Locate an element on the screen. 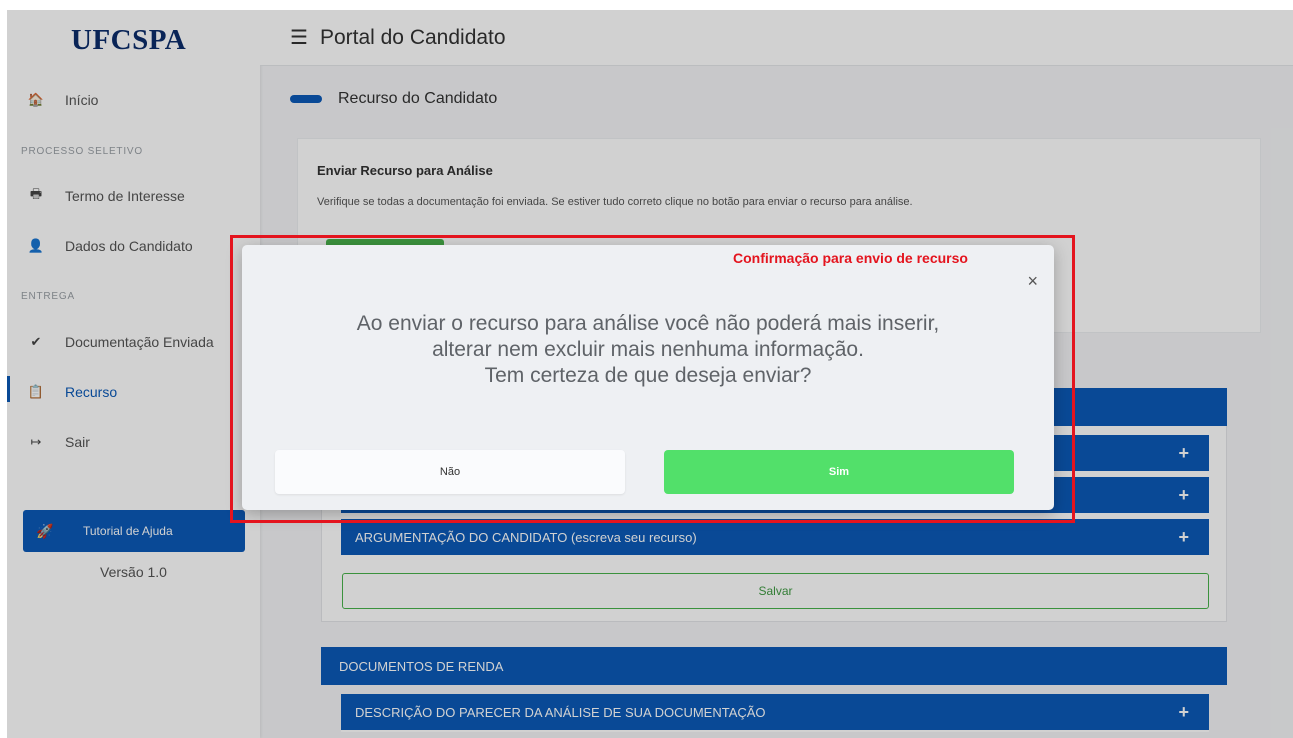 The width and height of the screenshot is (1293, 738). annotation-label: Confirmação para envio de recurso is located at coordinates (850, 258).